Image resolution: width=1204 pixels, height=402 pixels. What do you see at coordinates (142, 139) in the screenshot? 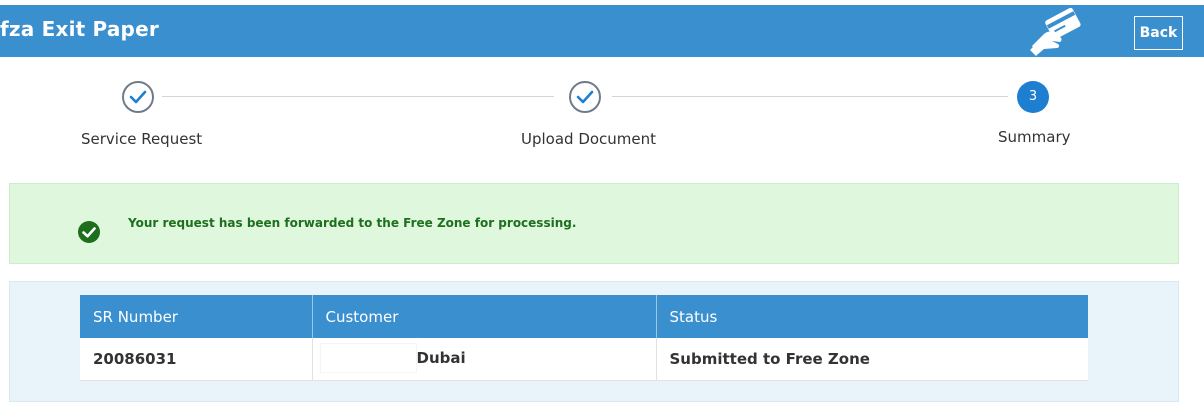
I see `step-label-service-request: Service Request` at bounding box center [142, 139].